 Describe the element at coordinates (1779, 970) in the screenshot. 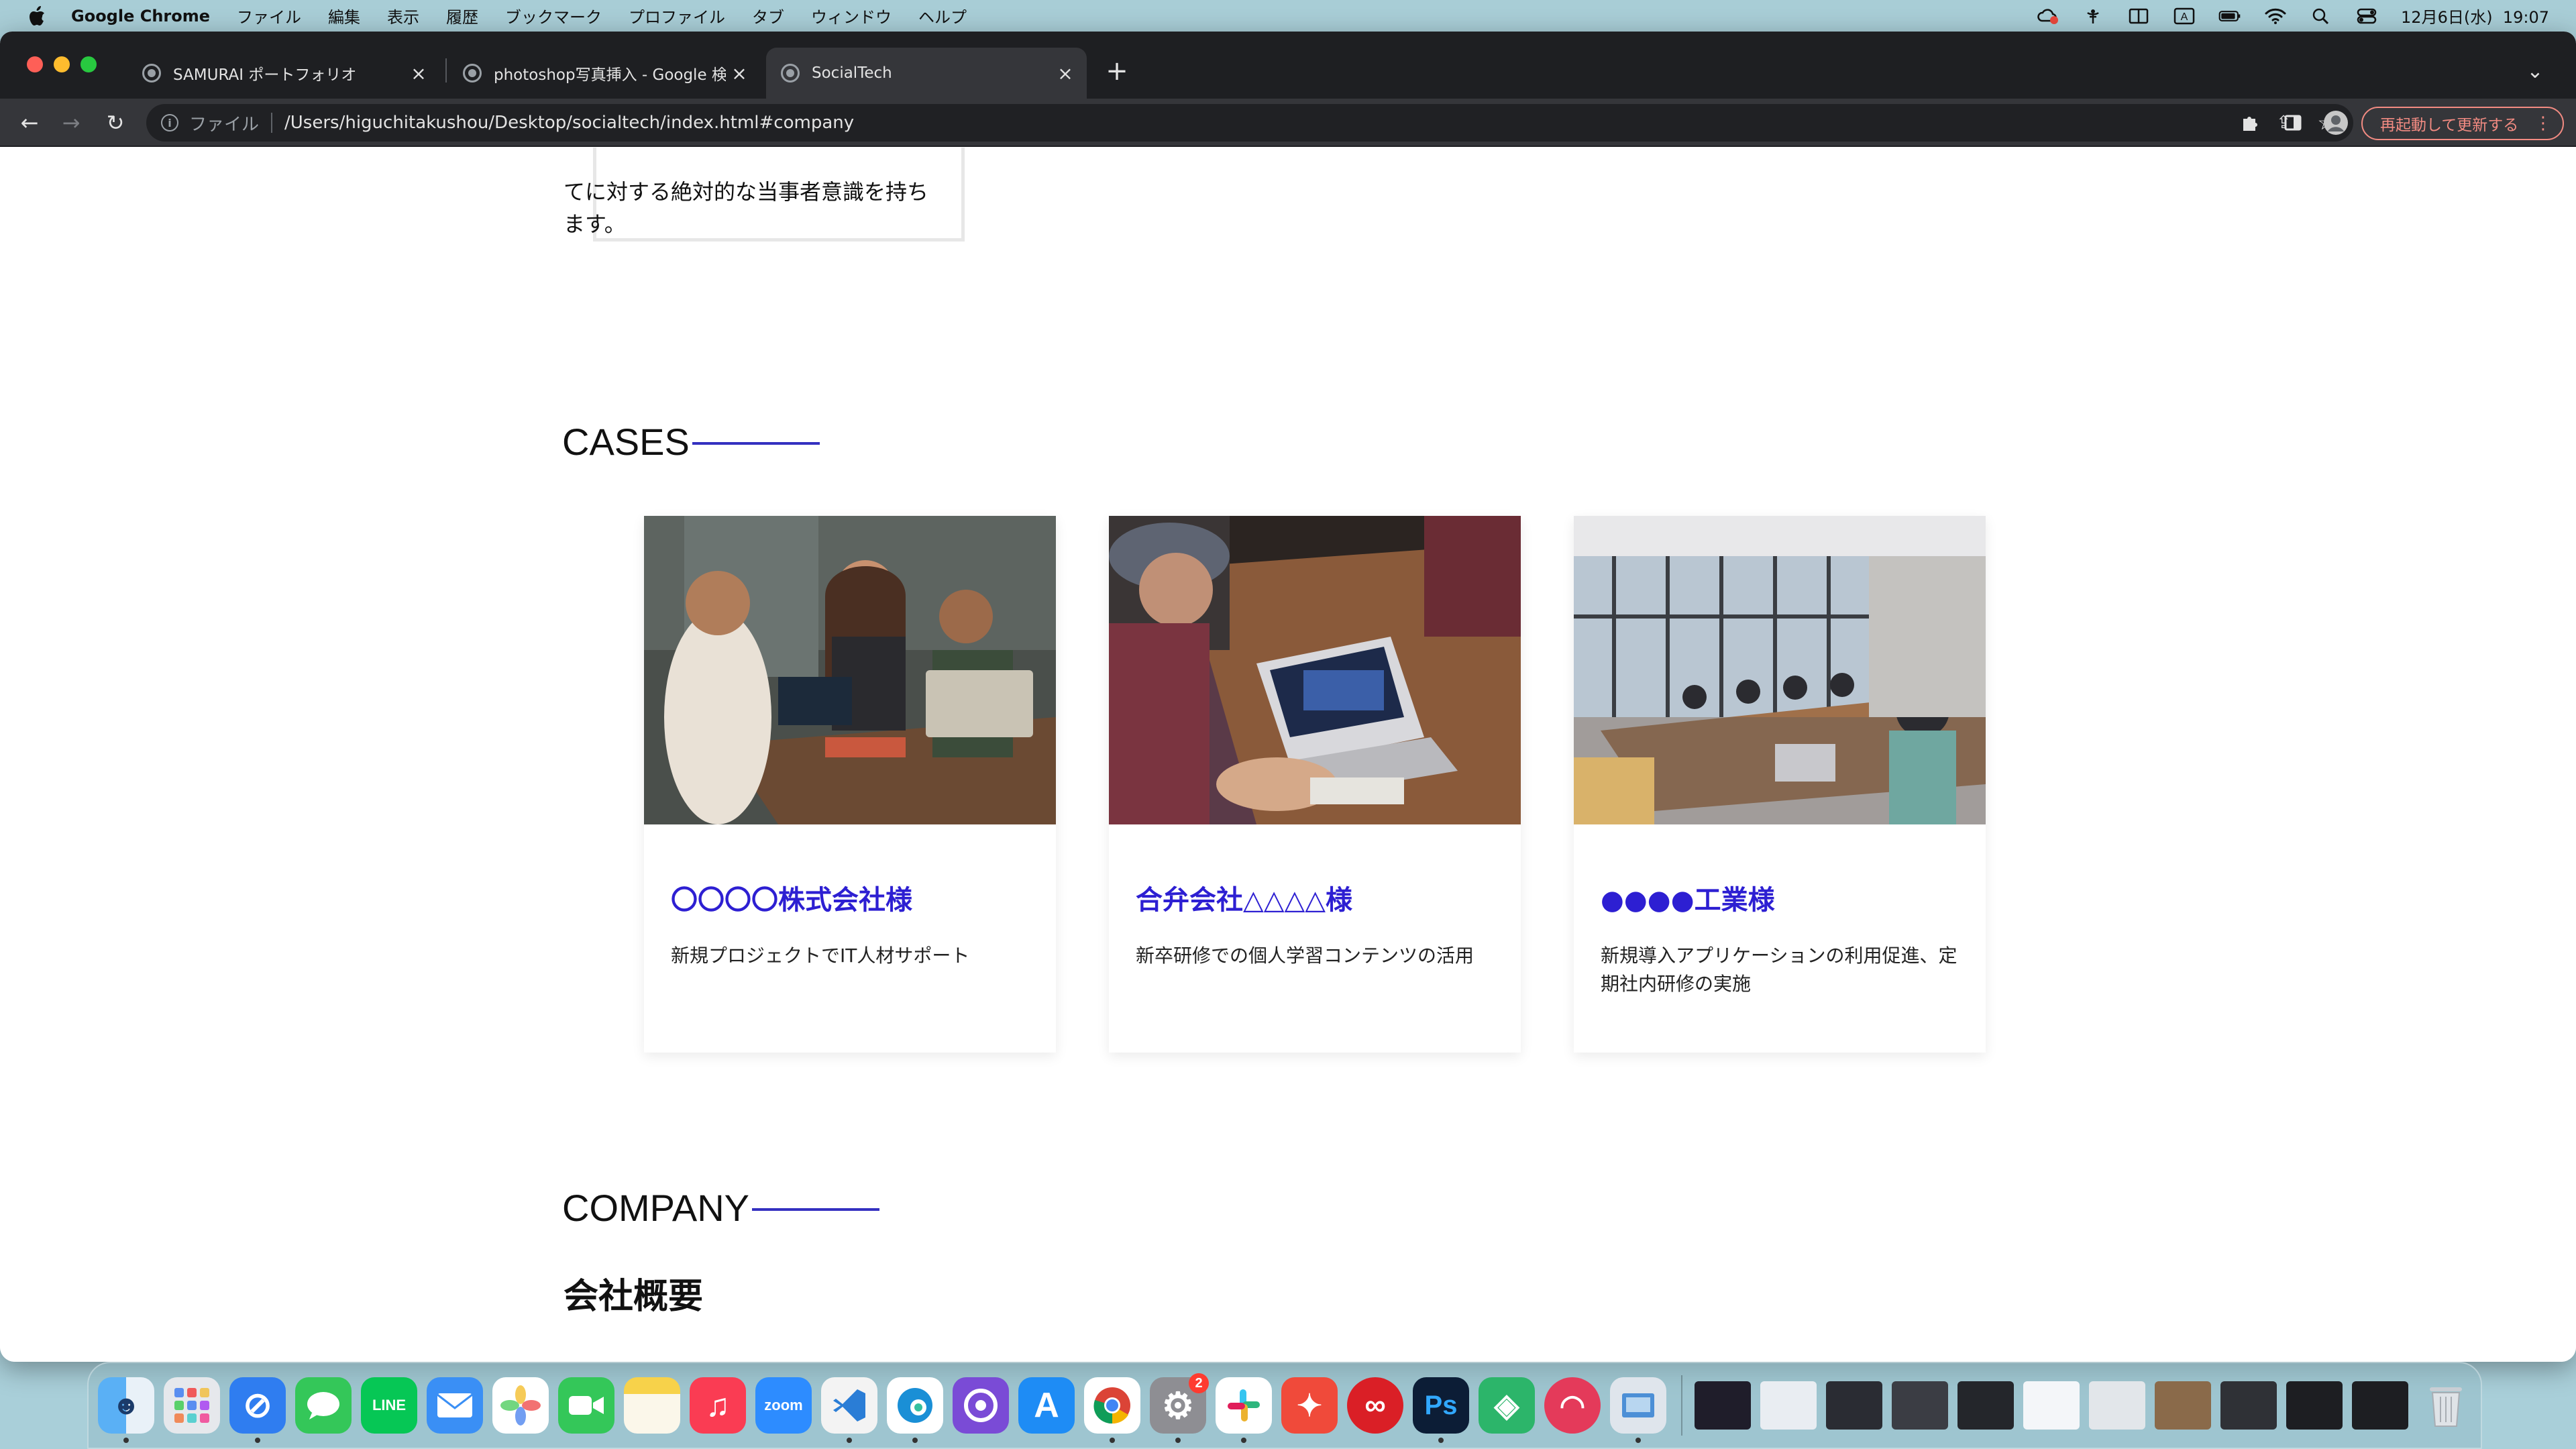

I see `case-description: 新規導入アプリケーションの利用促進、定期社内研修の実施` at that location.